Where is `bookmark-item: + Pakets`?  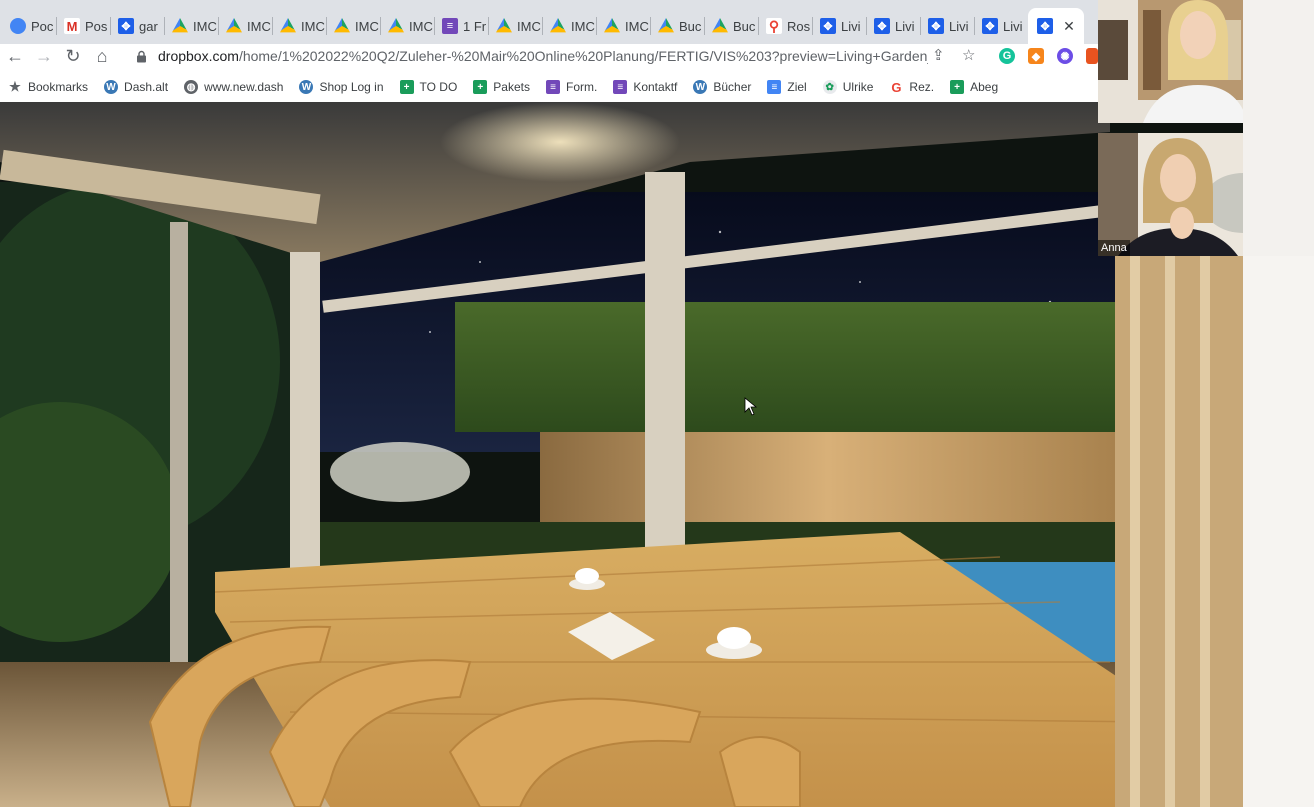 bookmark-item: + Pakets is located at coordinates (501, 87).